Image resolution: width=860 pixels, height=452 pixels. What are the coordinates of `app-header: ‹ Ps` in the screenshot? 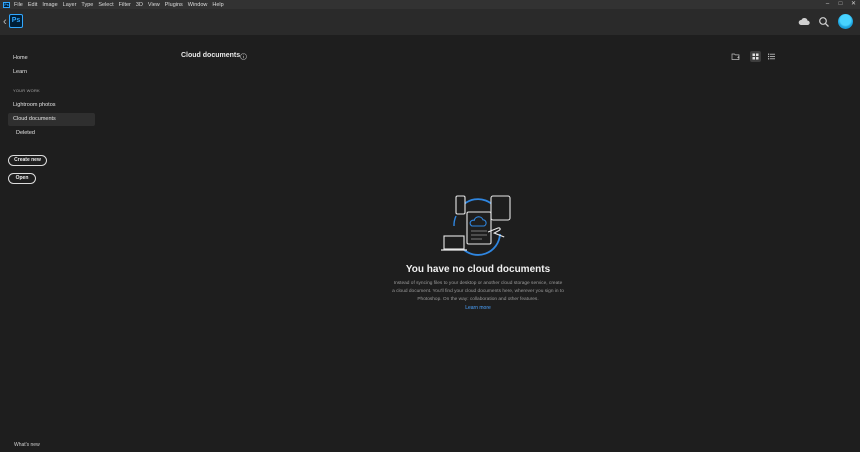 It's located at (430, 22).